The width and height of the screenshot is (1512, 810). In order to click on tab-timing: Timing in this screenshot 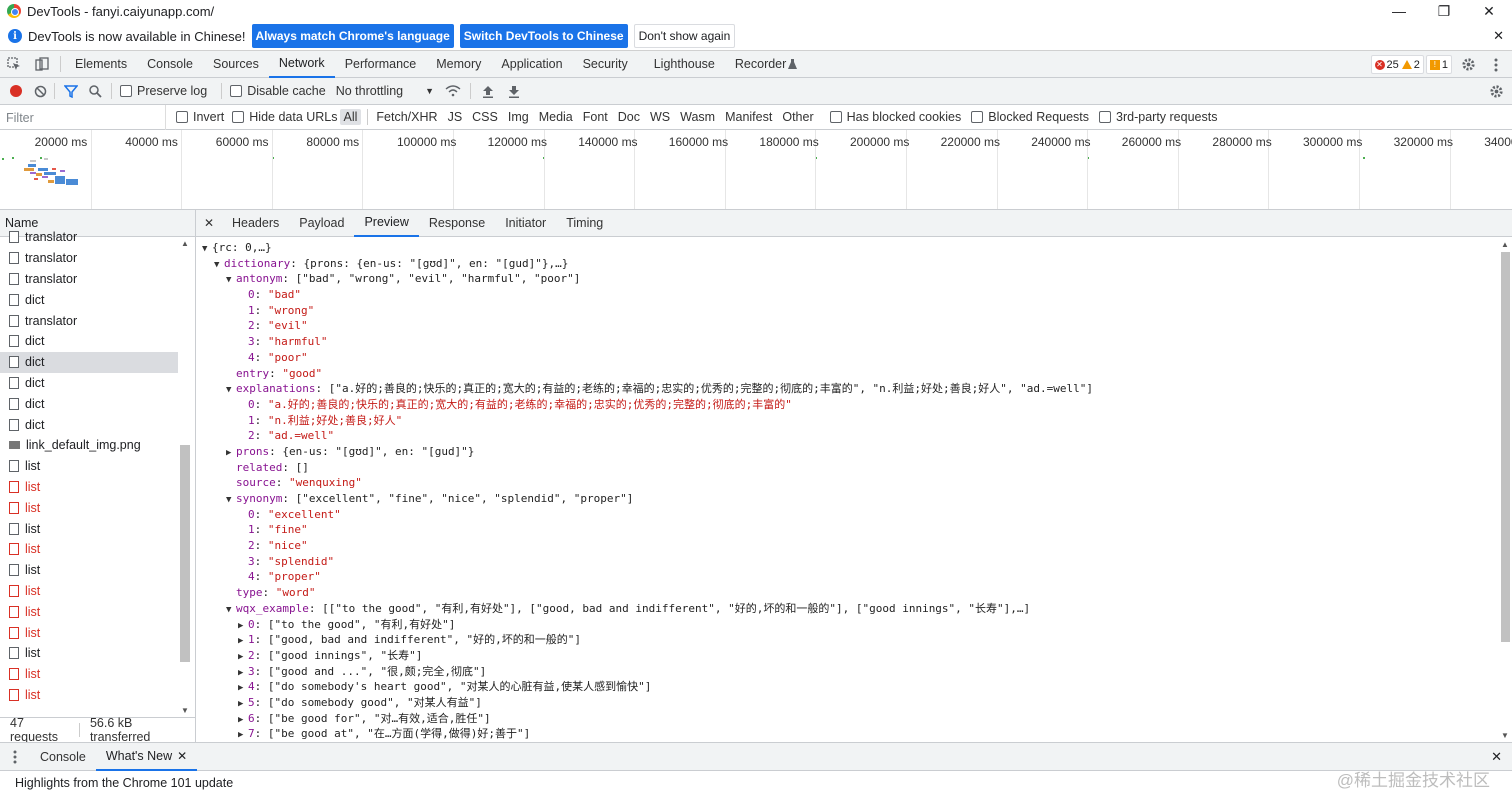, I will do `click(584, 223)`.